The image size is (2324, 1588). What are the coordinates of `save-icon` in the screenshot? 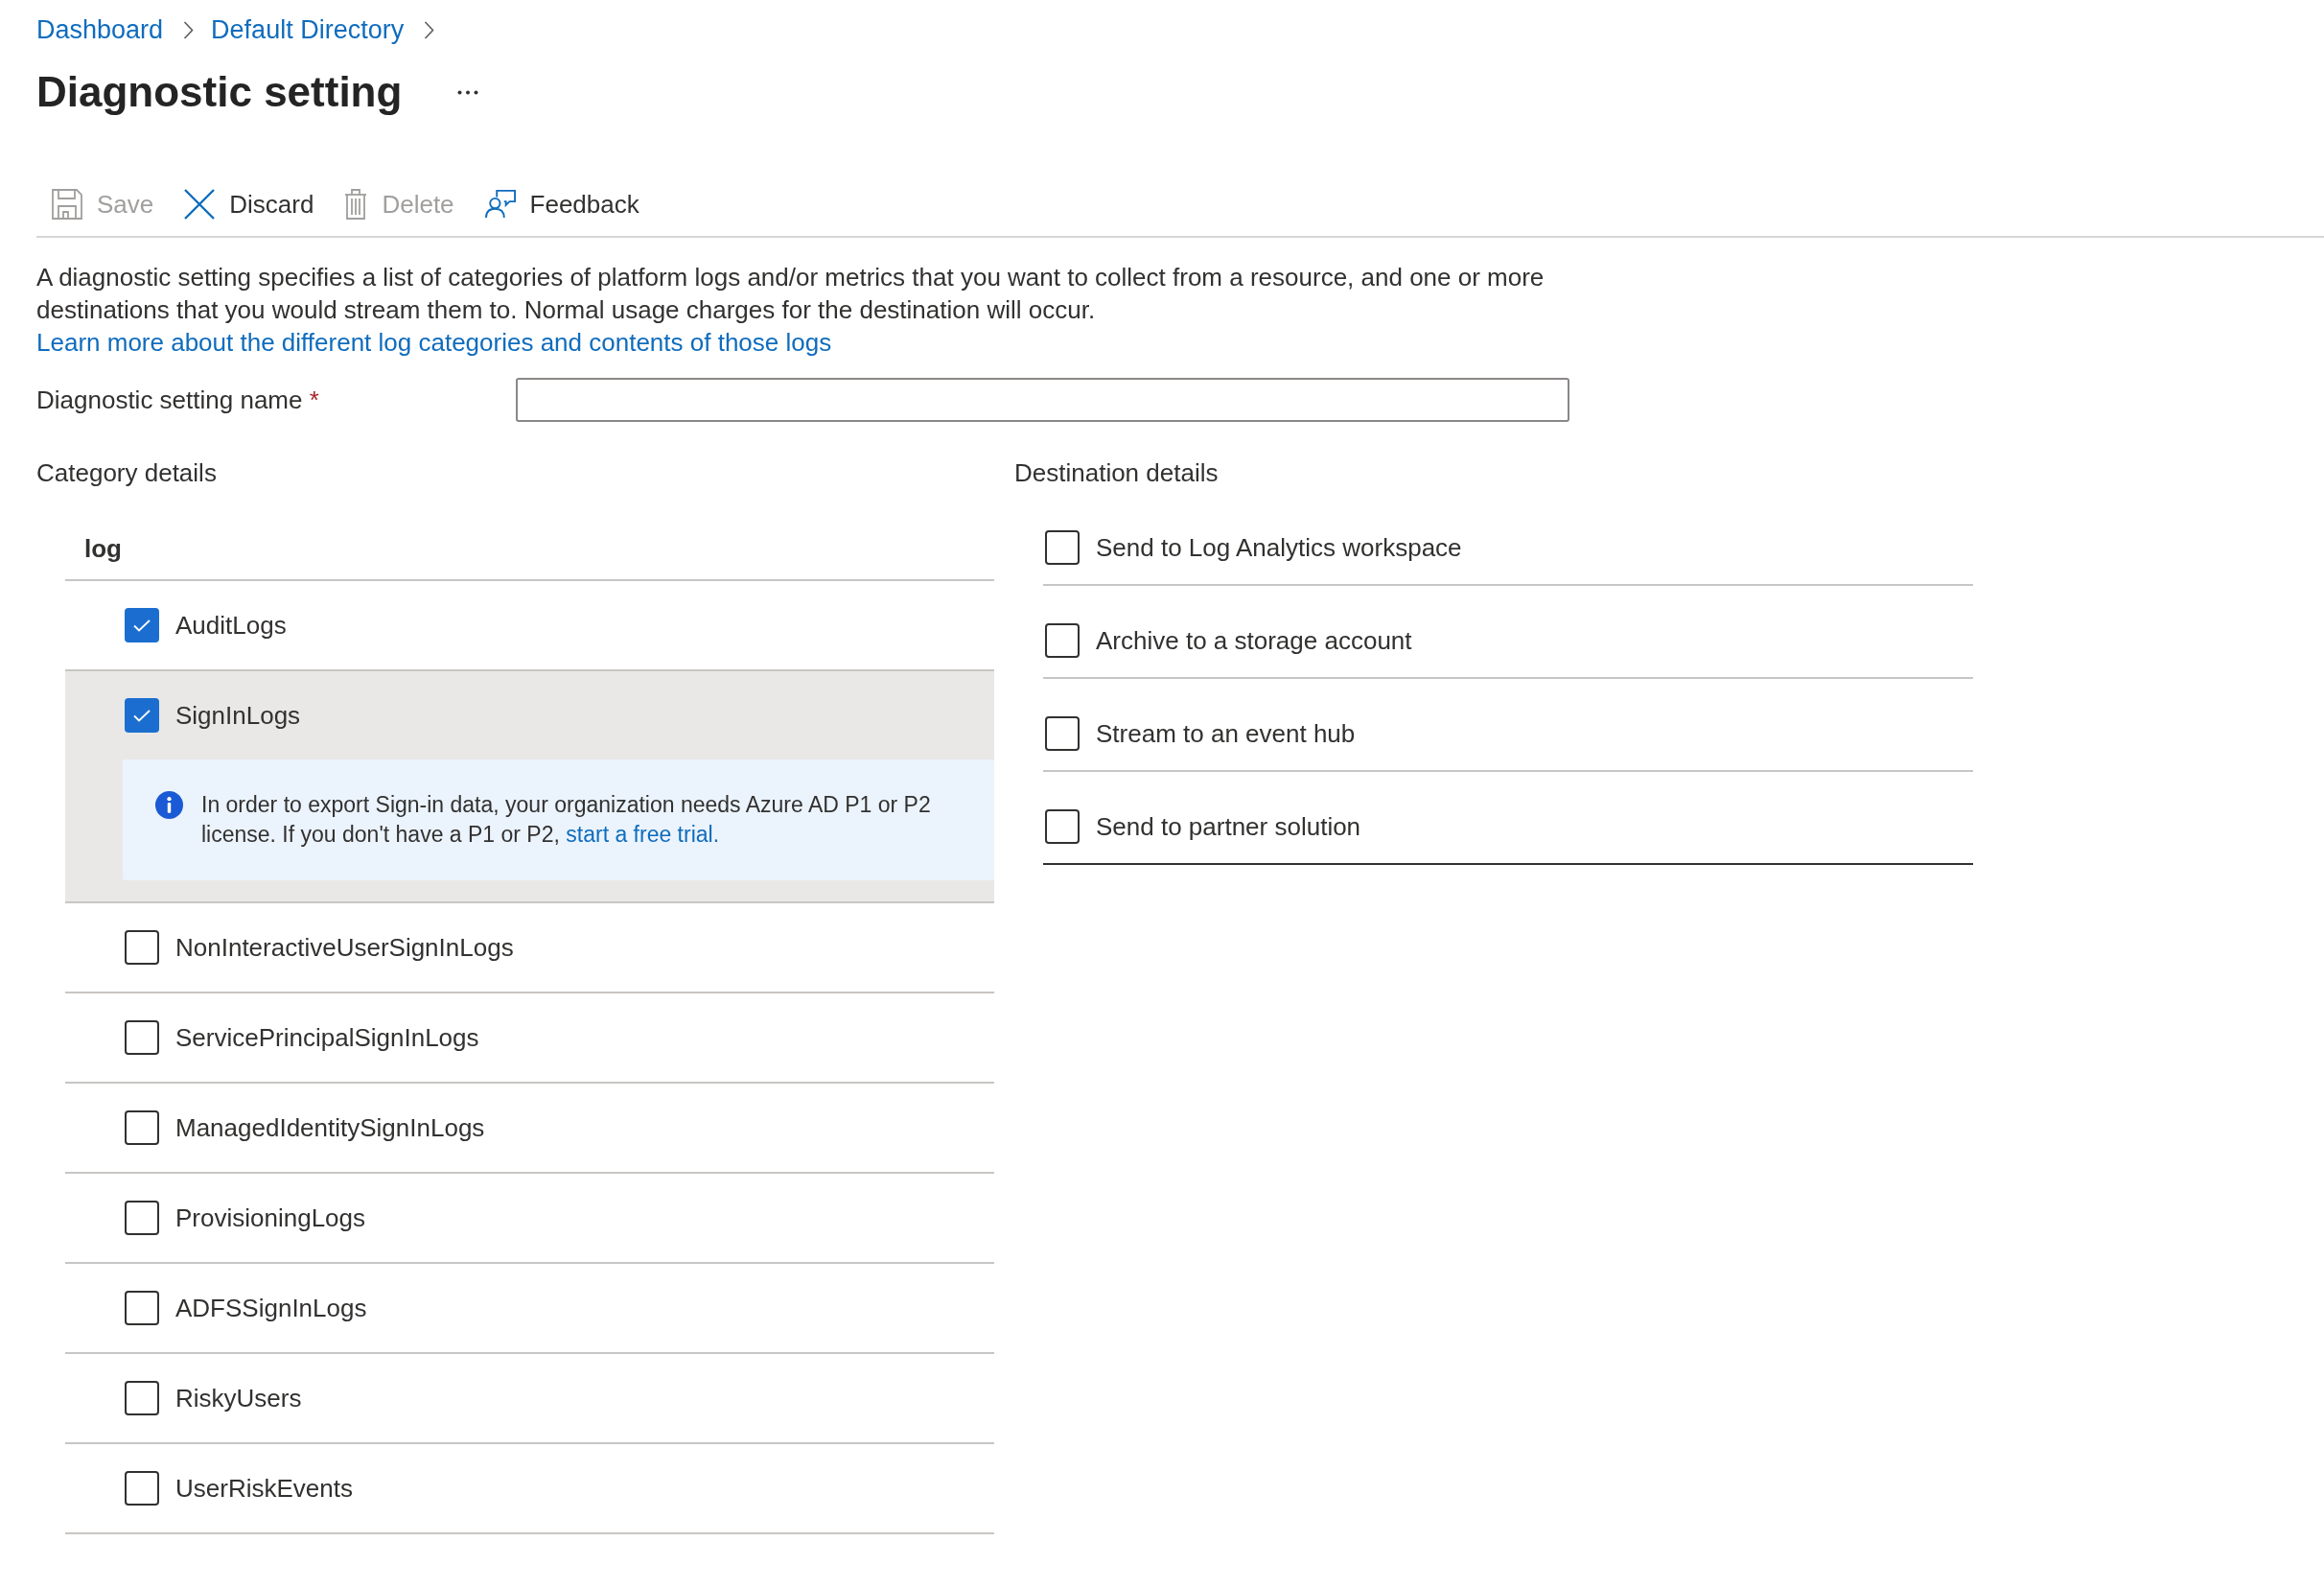 It's located at (67, 205).